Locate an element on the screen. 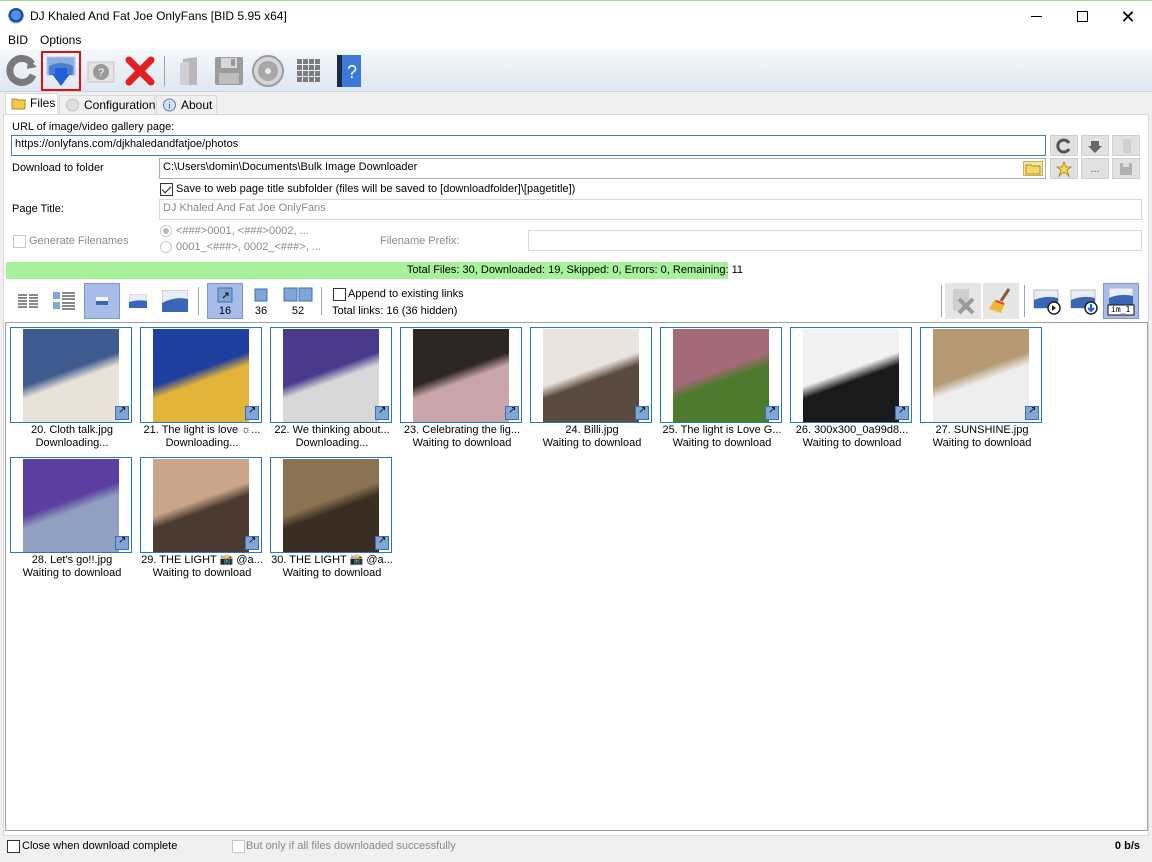 The image size is (1152, 862). refresh-button is located at coordinates (22, 71).